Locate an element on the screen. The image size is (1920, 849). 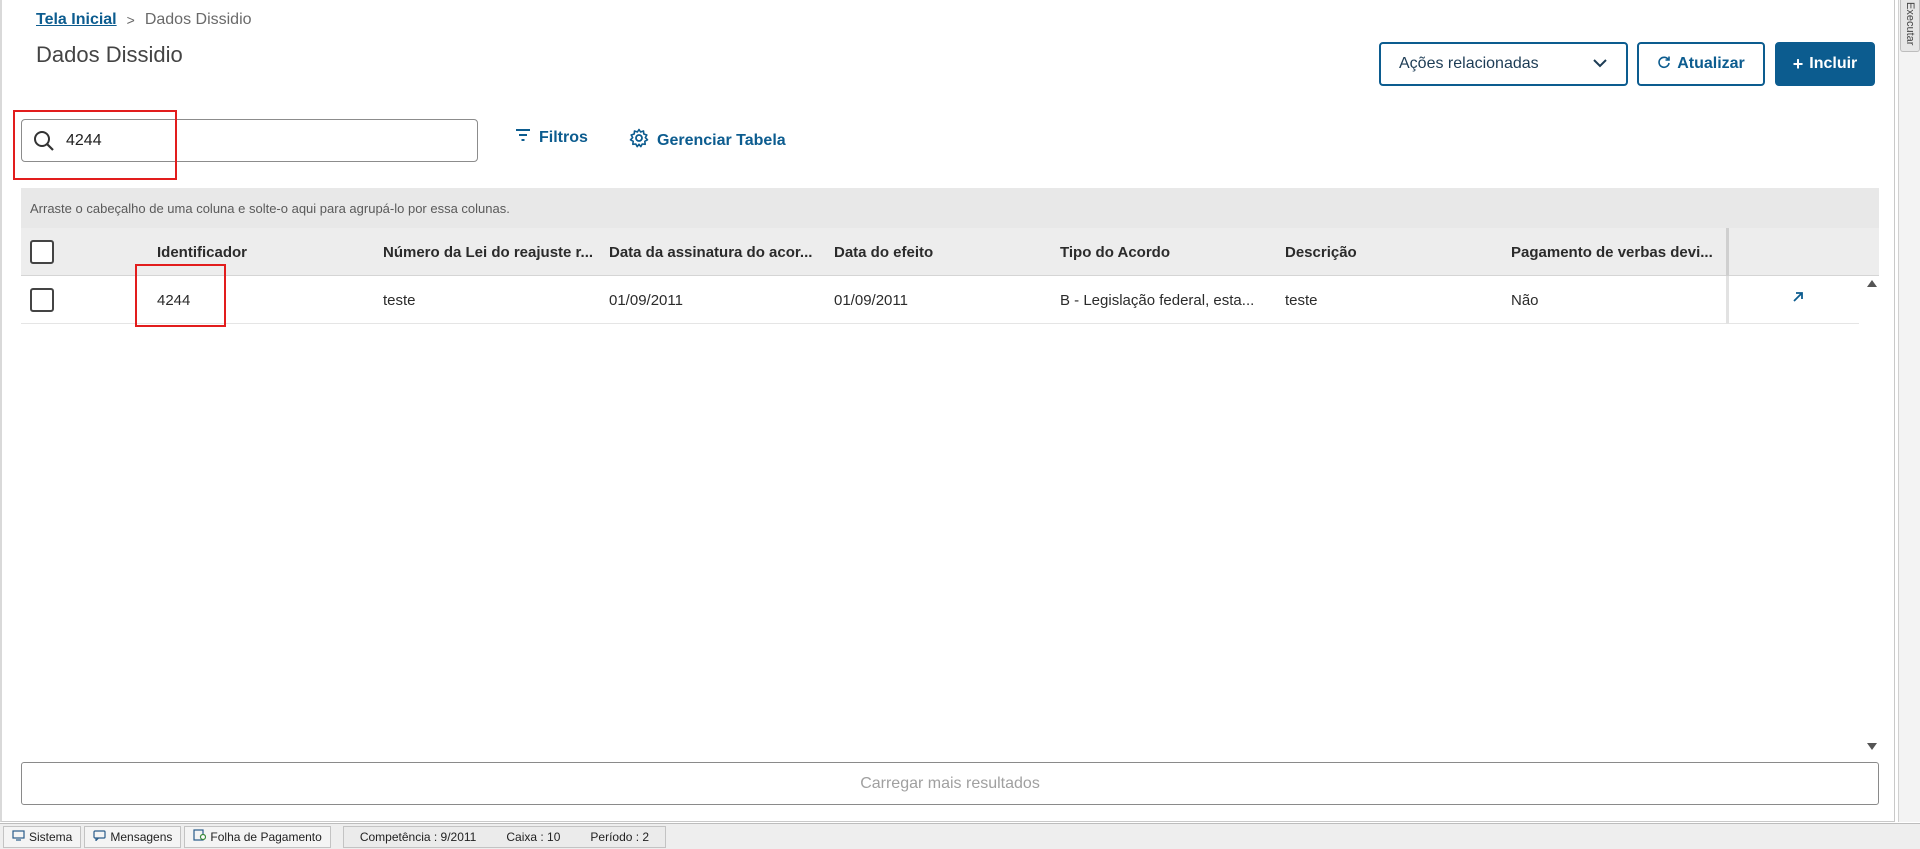
related-actions-dropdown: Ações relacionadas is located at coordinates (1503, 64).